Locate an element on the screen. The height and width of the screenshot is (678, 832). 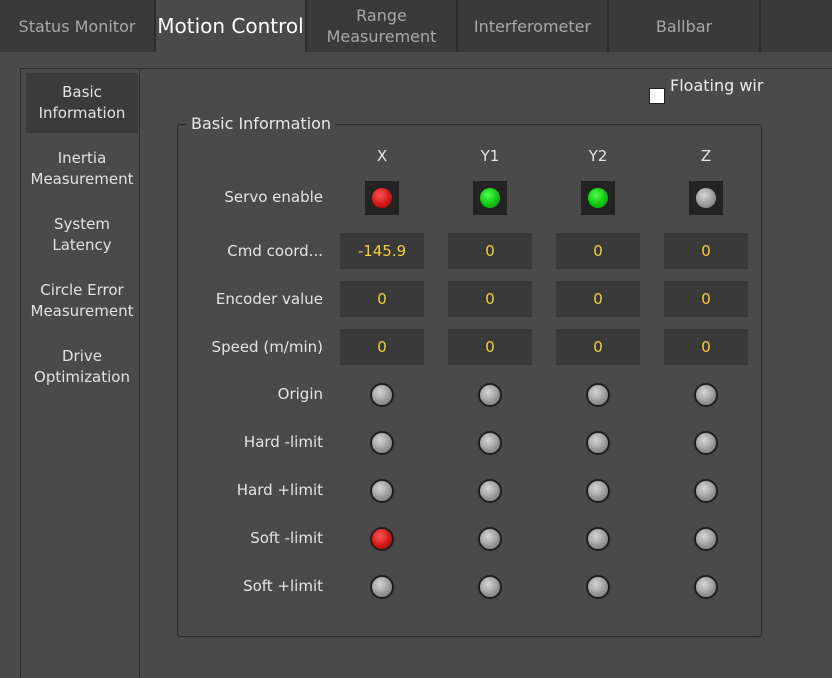
axis-header-z: Z is located at coordinates (706, 156).